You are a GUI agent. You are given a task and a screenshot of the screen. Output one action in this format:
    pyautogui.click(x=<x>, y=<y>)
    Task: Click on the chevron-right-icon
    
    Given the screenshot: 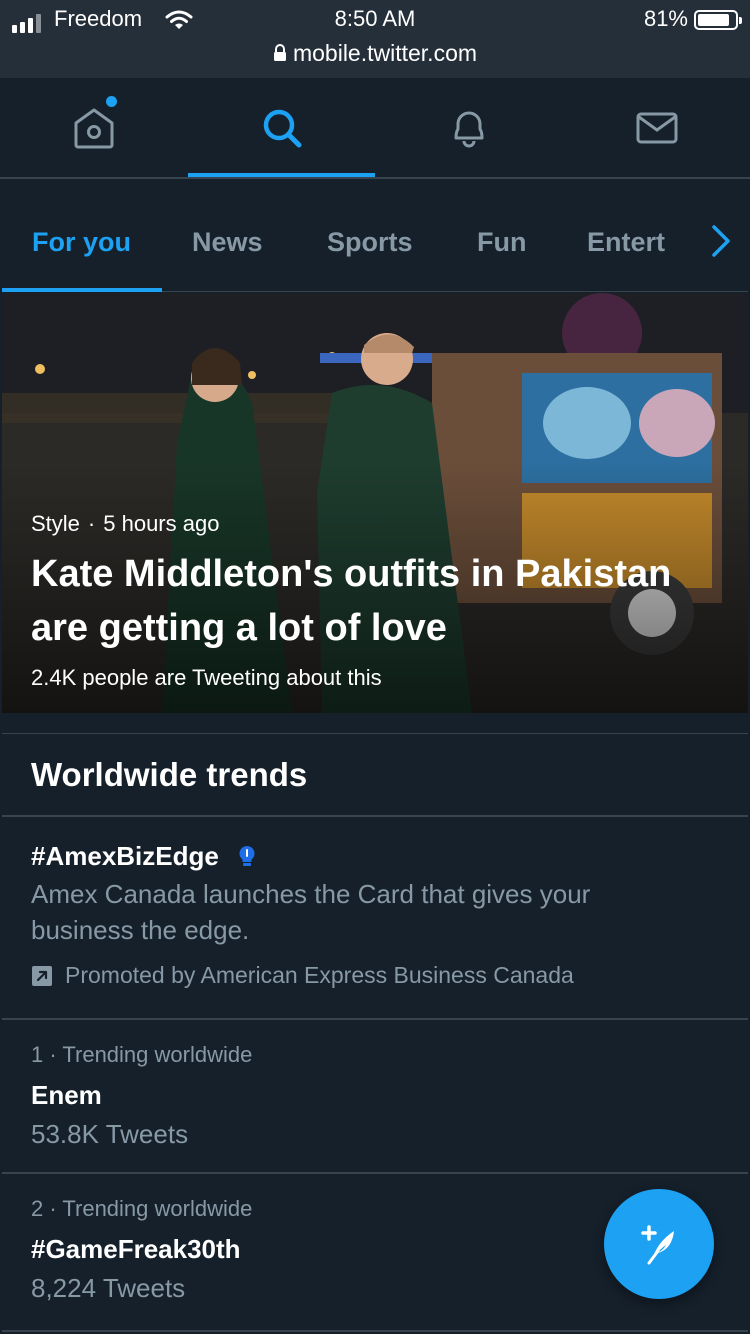 What is the action you would take?
    pyautogui.click(x=721, y=241)
    